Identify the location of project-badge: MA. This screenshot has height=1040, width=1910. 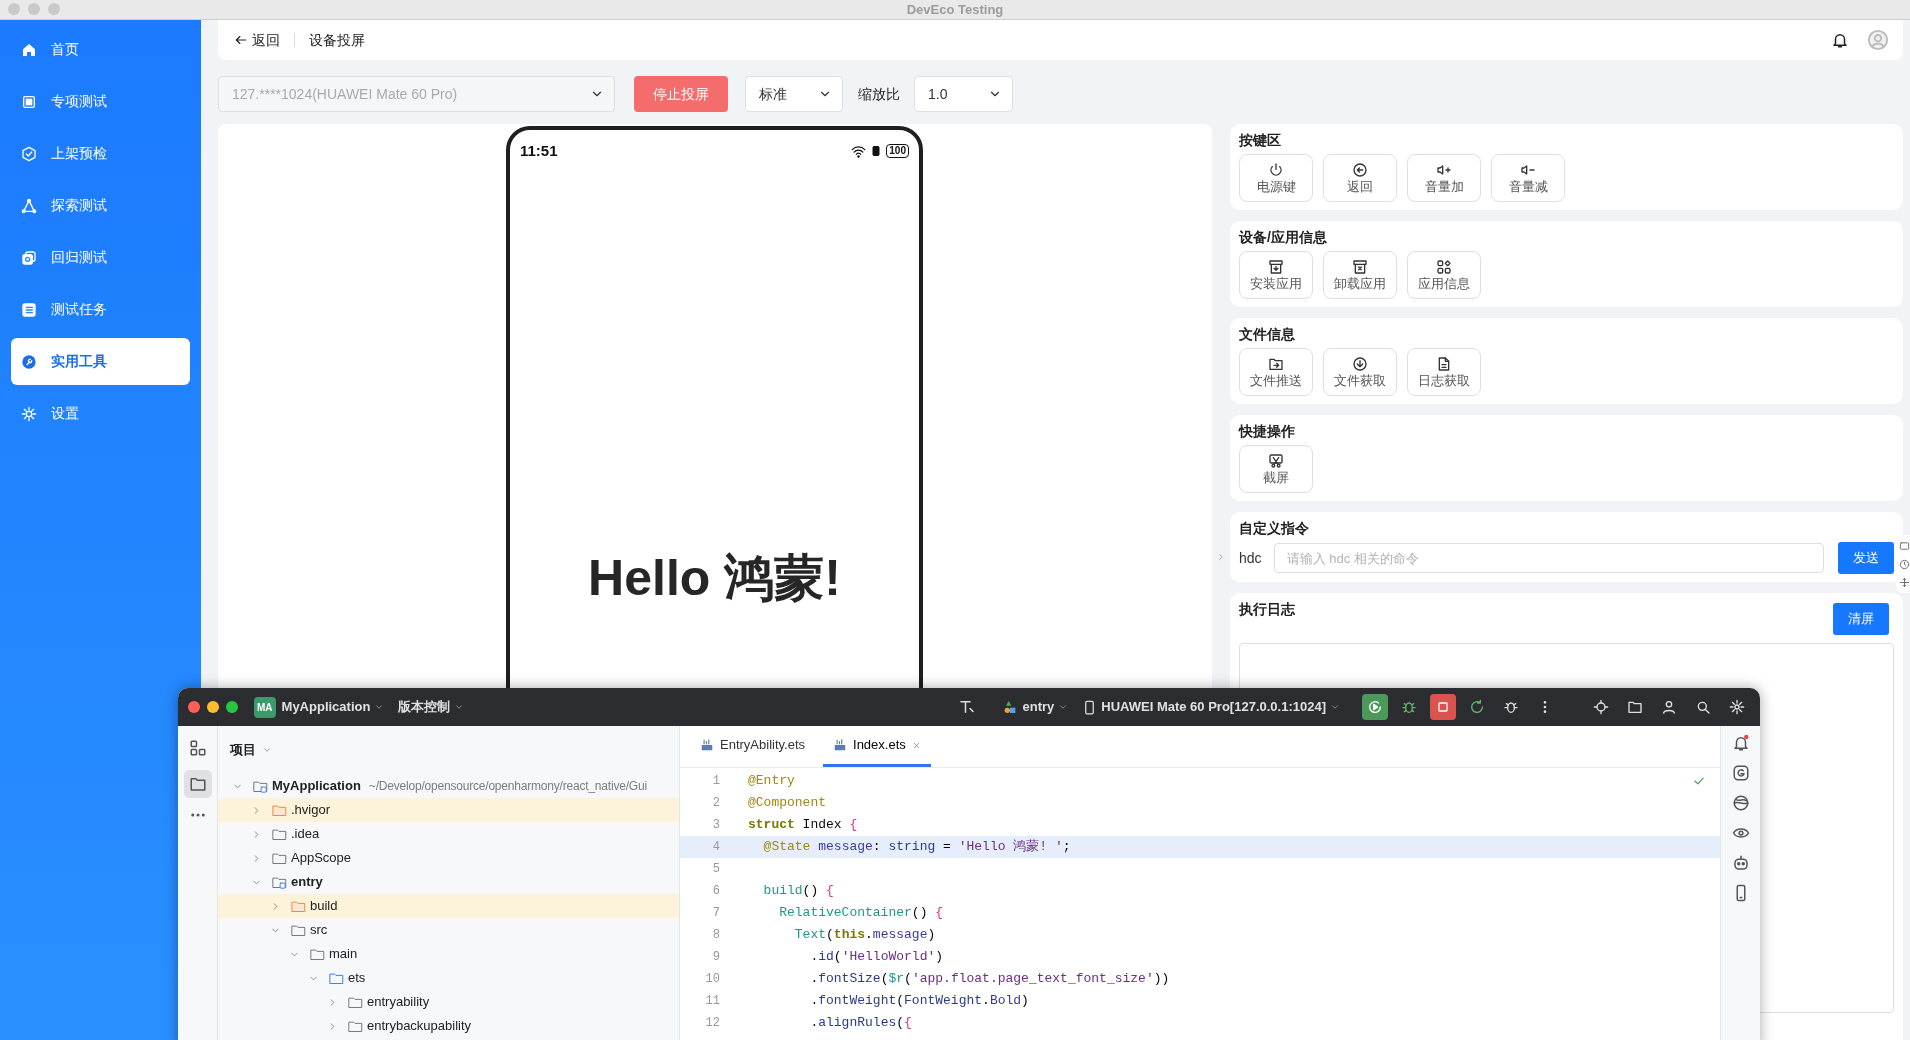
(265, 707).